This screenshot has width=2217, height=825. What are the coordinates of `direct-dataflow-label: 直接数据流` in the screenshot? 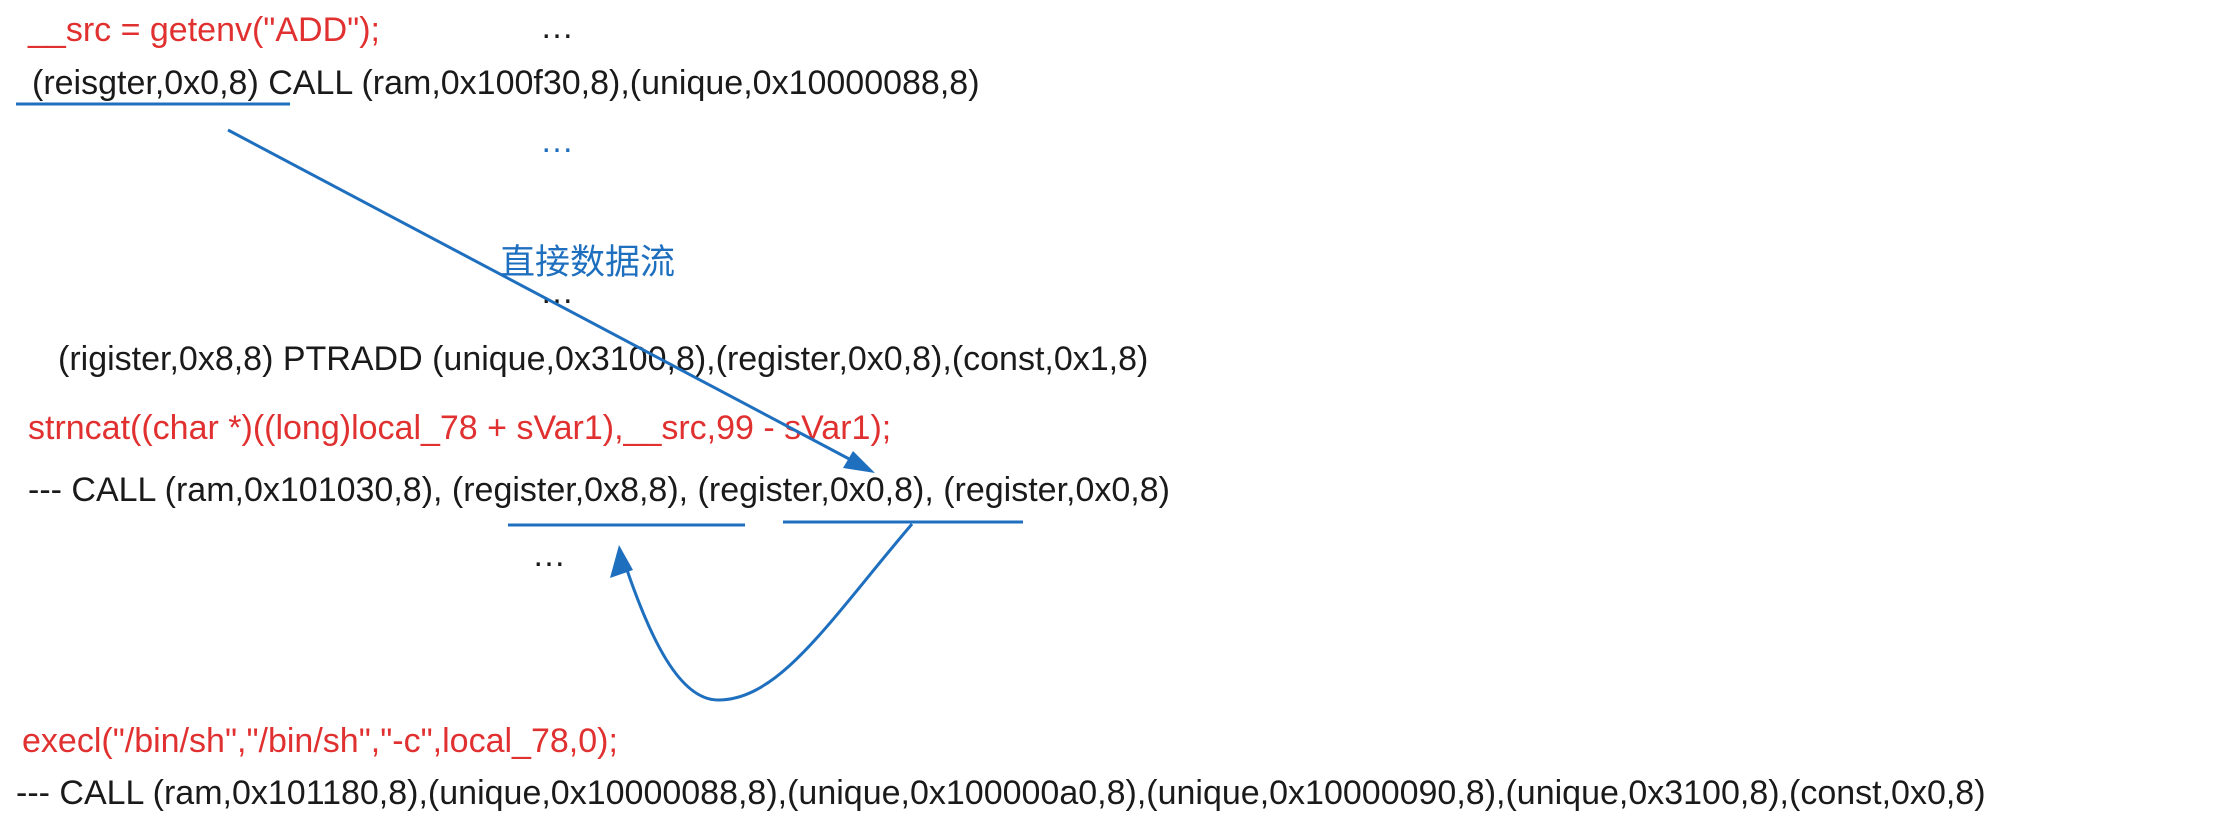 It's located at (588, 263).